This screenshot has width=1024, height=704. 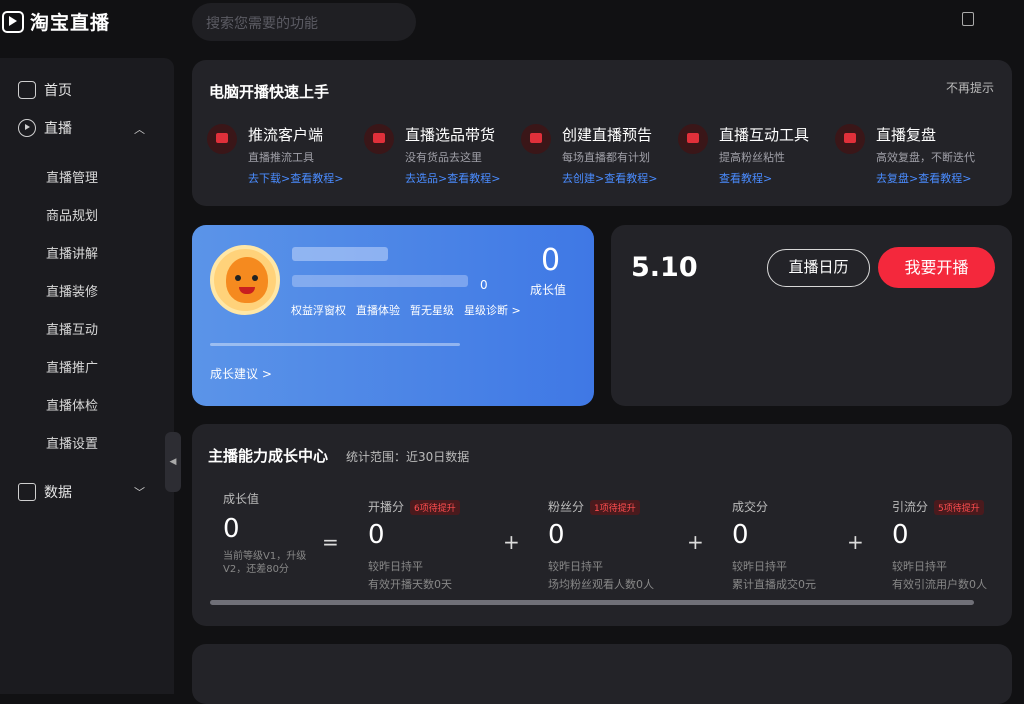 I want to click on chart-icon, so click(x=27, y=492).